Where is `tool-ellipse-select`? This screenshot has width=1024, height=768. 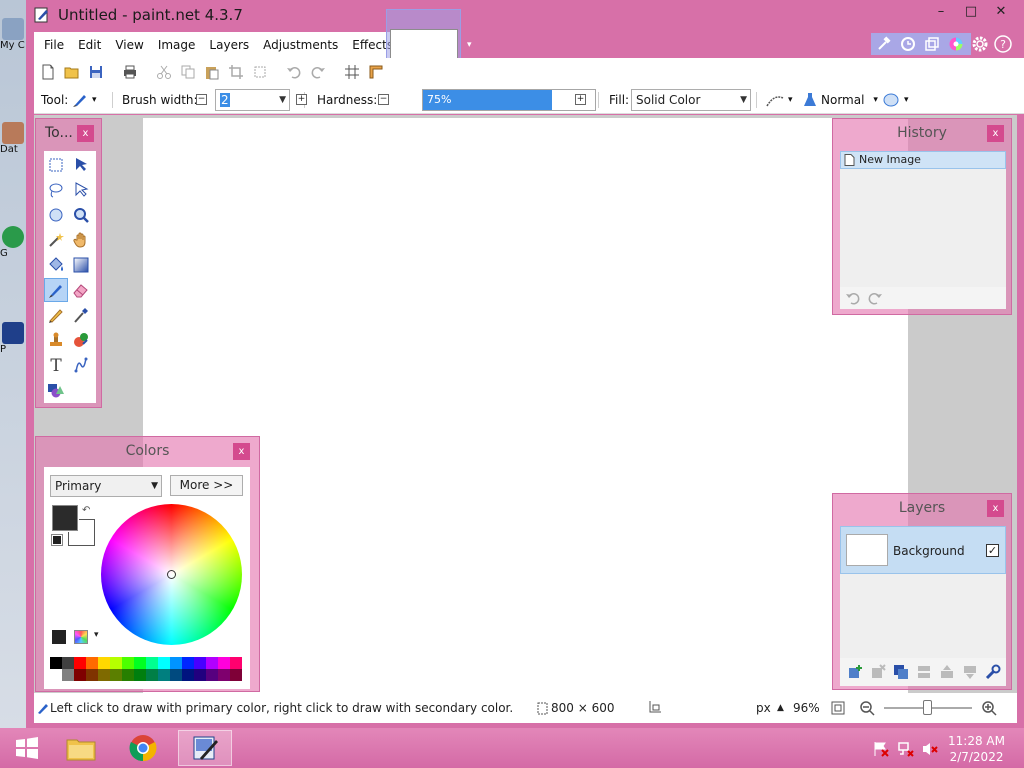
tool-ellipse-select is located at coordinates (56, 215).